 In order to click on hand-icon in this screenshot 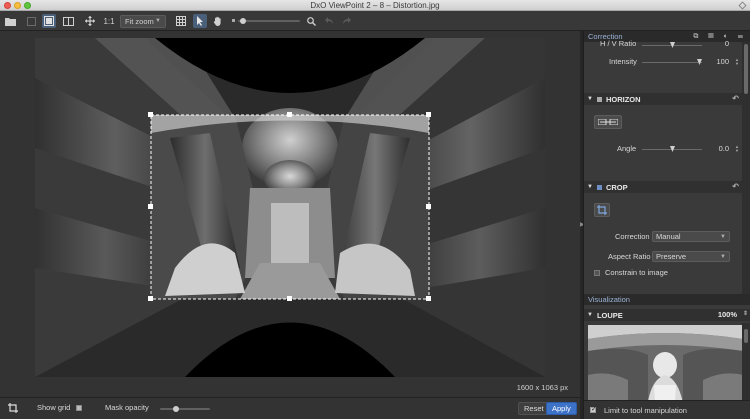, I will do `click(217, 21)`.